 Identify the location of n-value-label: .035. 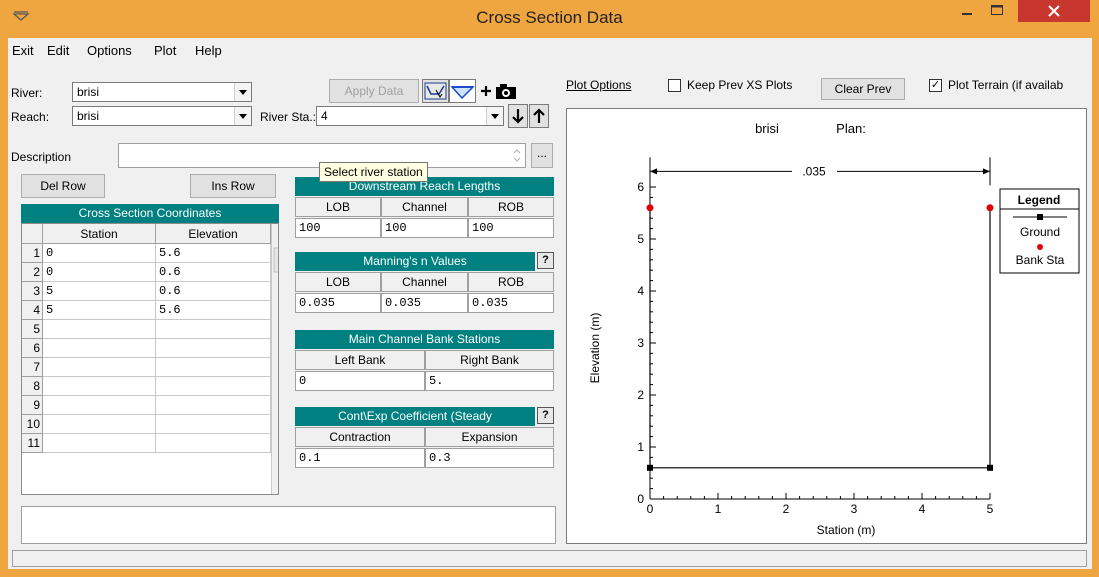
(814, 171).